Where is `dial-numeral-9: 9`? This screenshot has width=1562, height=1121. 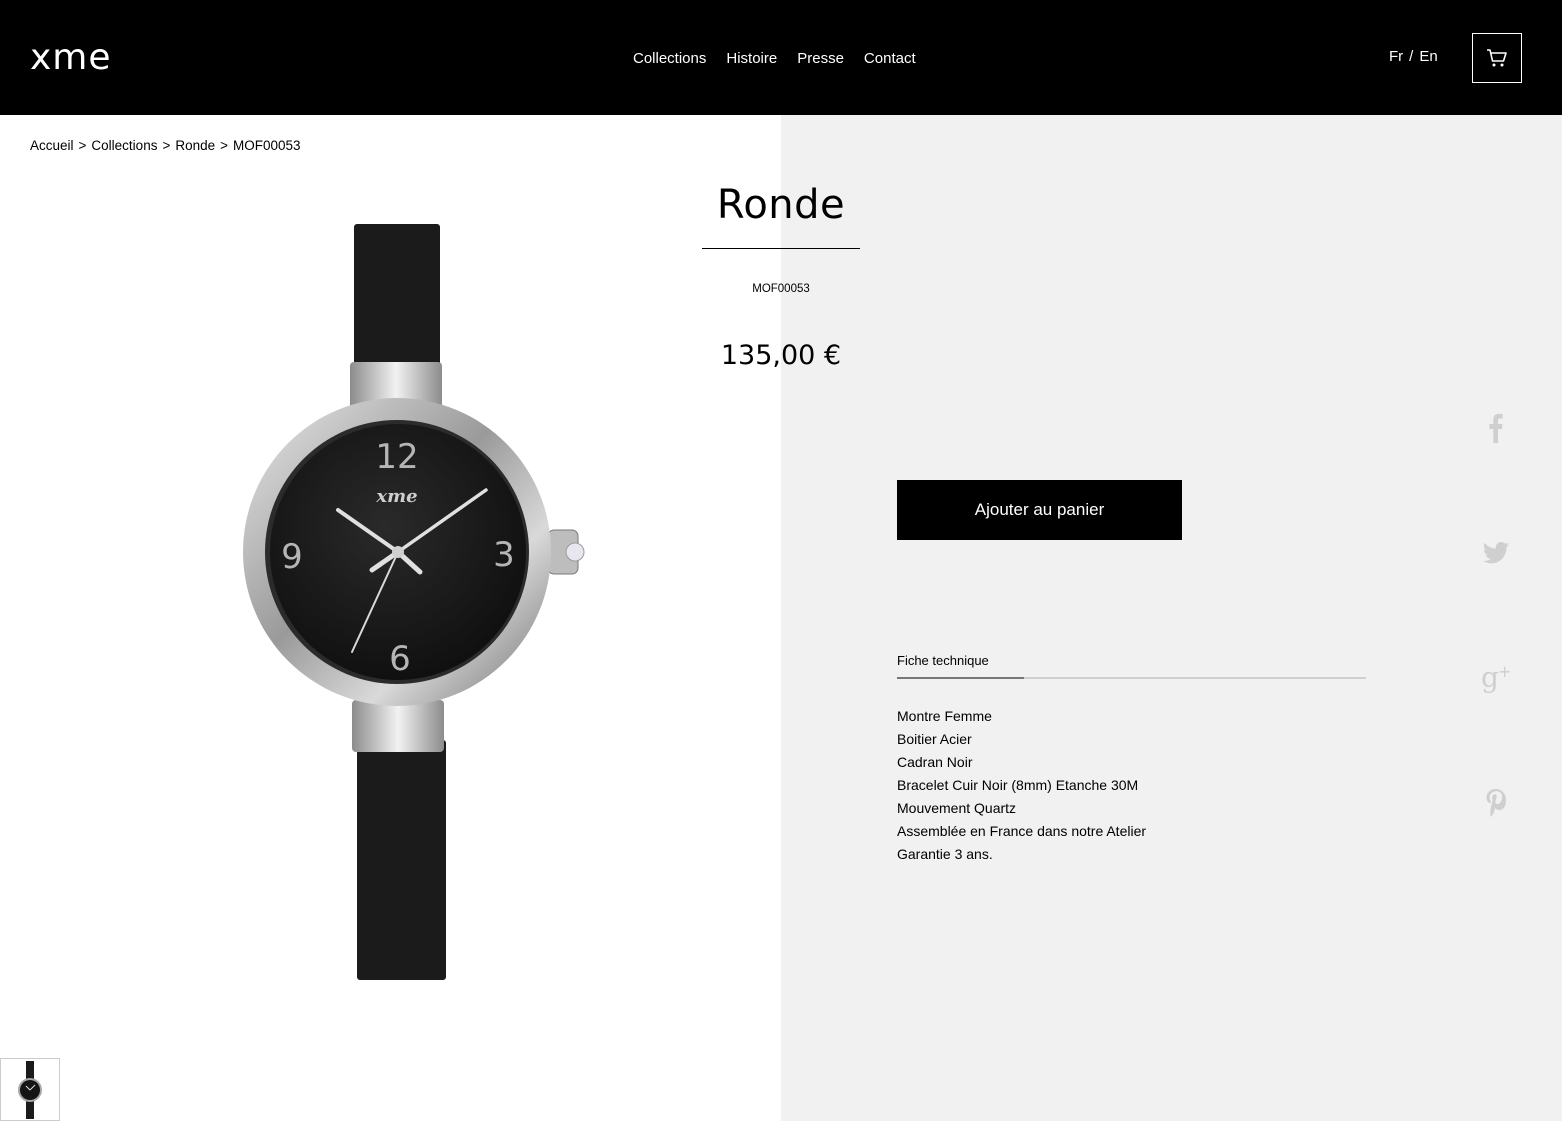
dial-numeral-9: 9 is located at coordinates (292, 557).